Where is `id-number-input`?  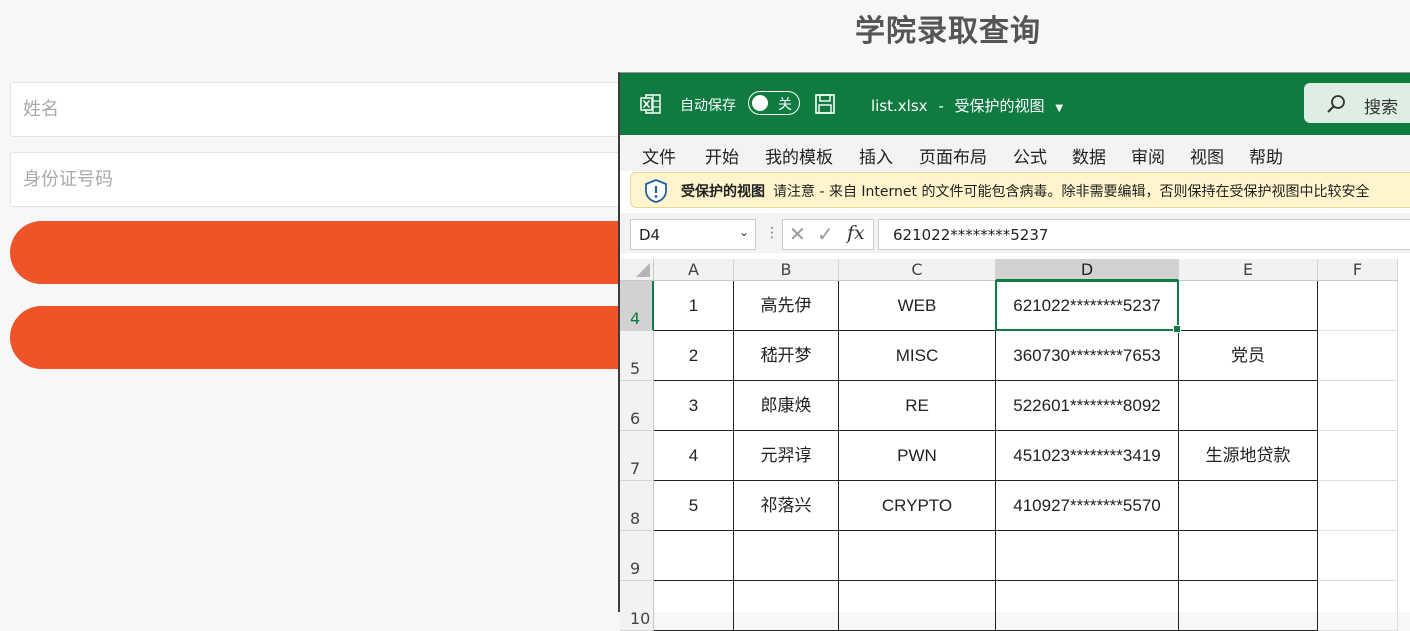 id-number-input is located at coordinates (330, 179).